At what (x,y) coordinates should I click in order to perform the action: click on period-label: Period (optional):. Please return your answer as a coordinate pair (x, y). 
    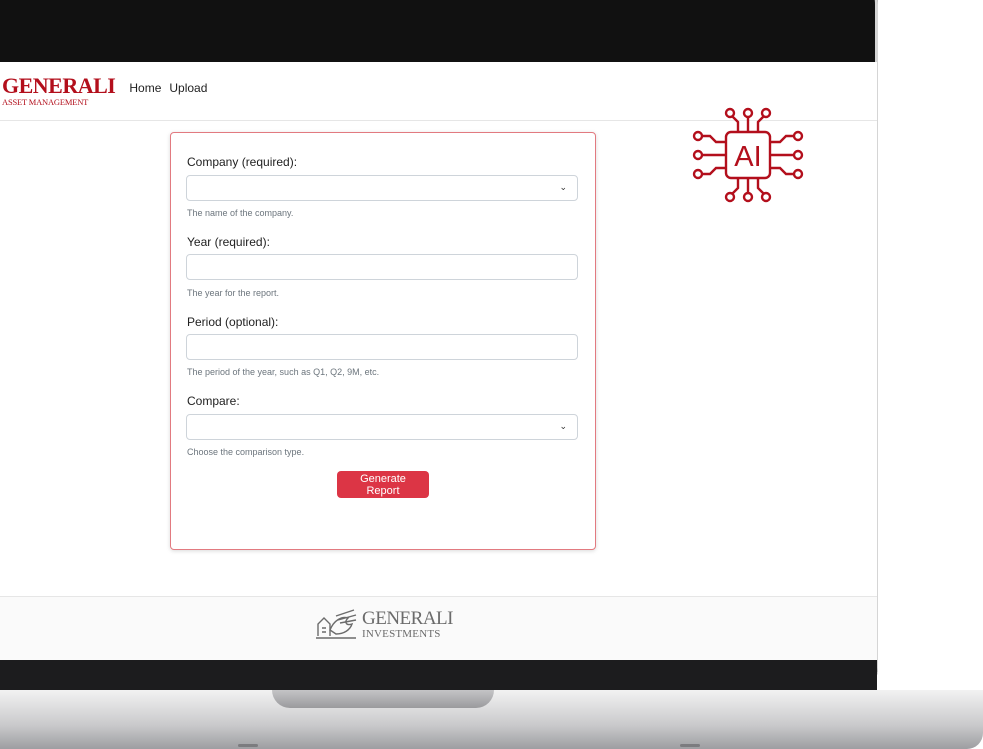
    Looking at the image, I should click on (233, 322).